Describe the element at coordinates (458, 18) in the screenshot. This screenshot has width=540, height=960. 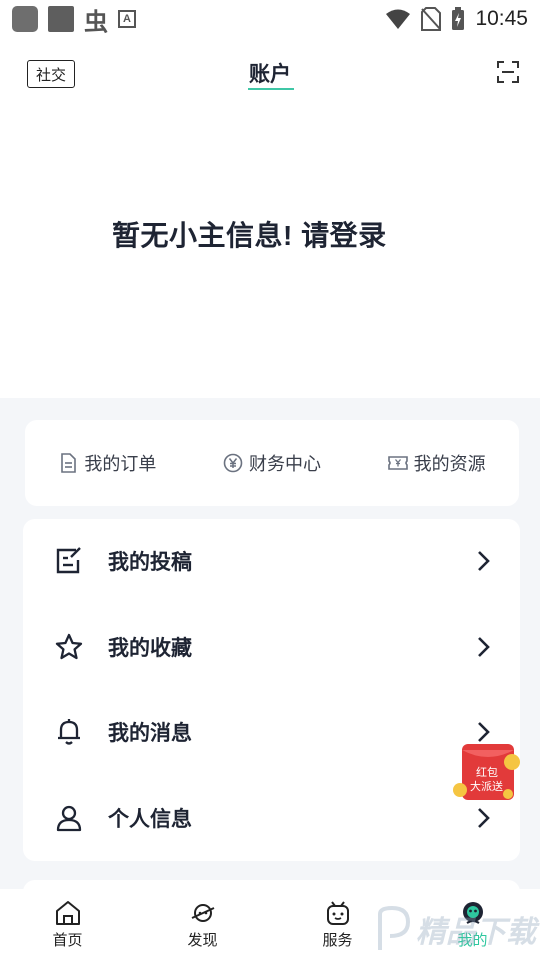
I see `battery-charging-icon` at that location.